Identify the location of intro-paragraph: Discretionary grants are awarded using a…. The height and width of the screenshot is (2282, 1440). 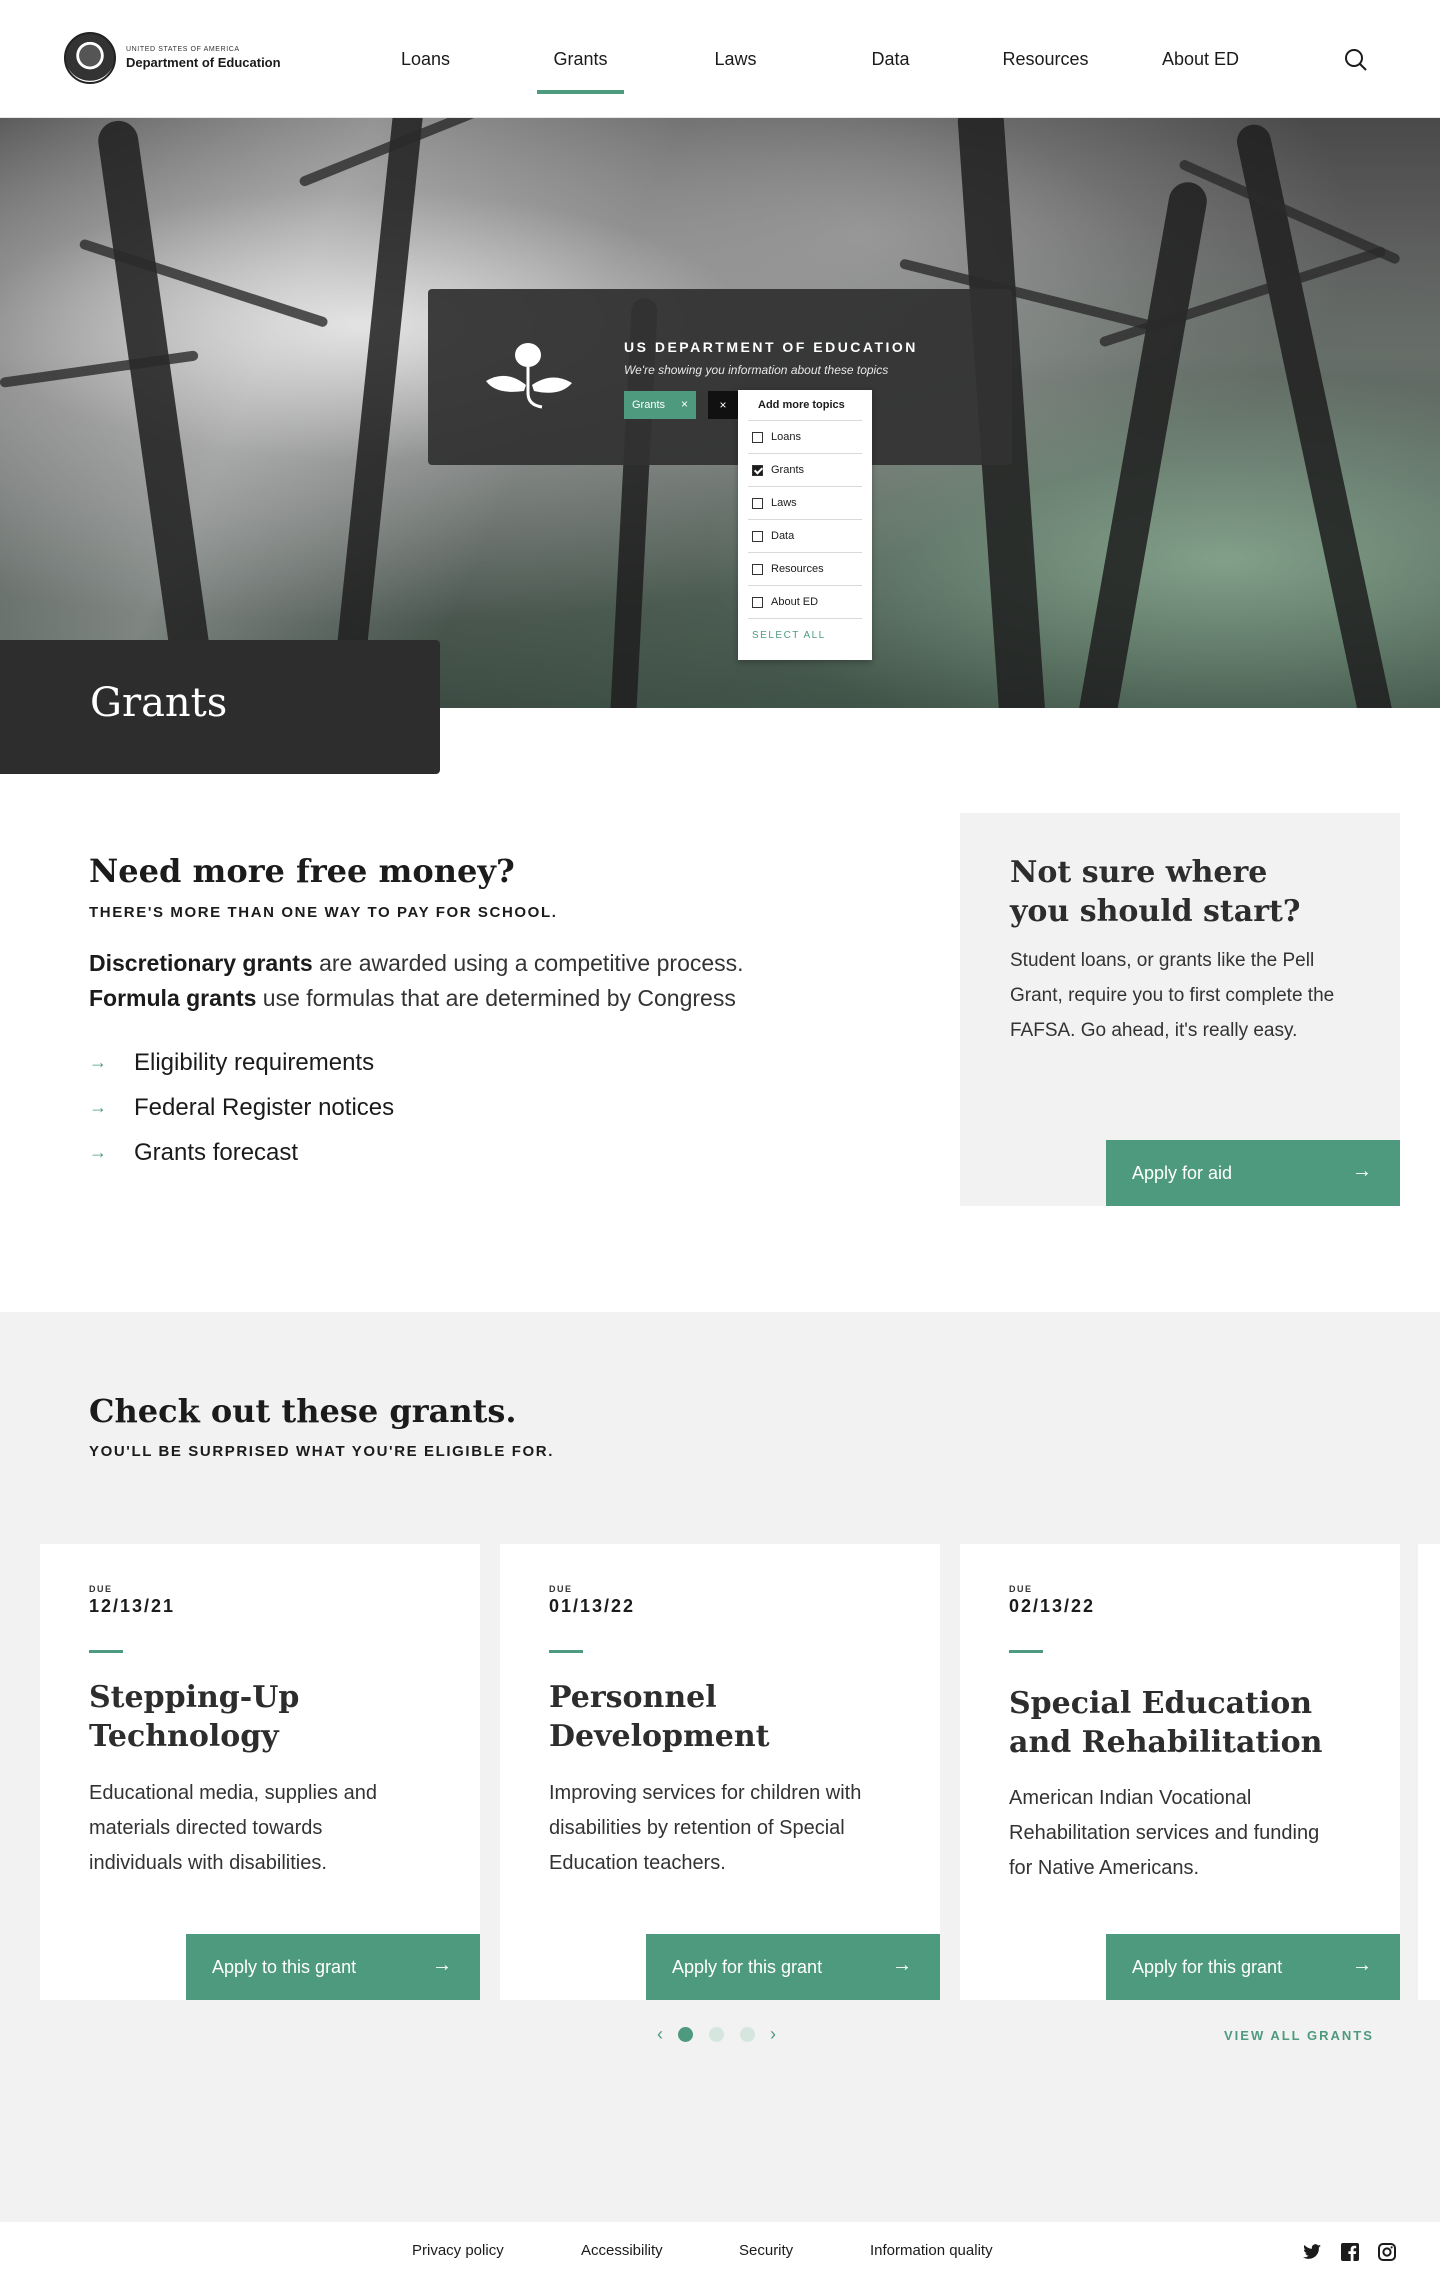
(479, 981).